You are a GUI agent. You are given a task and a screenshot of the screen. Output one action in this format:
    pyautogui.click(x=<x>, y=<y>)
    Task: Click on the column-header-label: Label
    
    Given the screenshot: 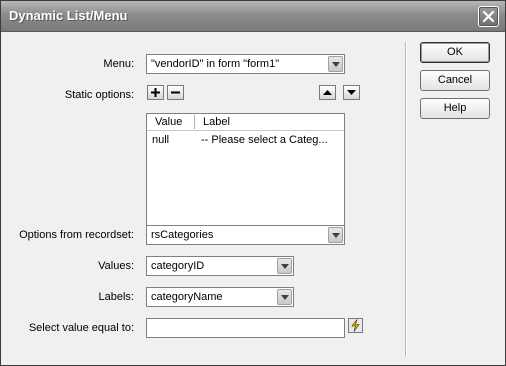 What is the action you would take?
    pyautogui.click(x=216, y=122)
    